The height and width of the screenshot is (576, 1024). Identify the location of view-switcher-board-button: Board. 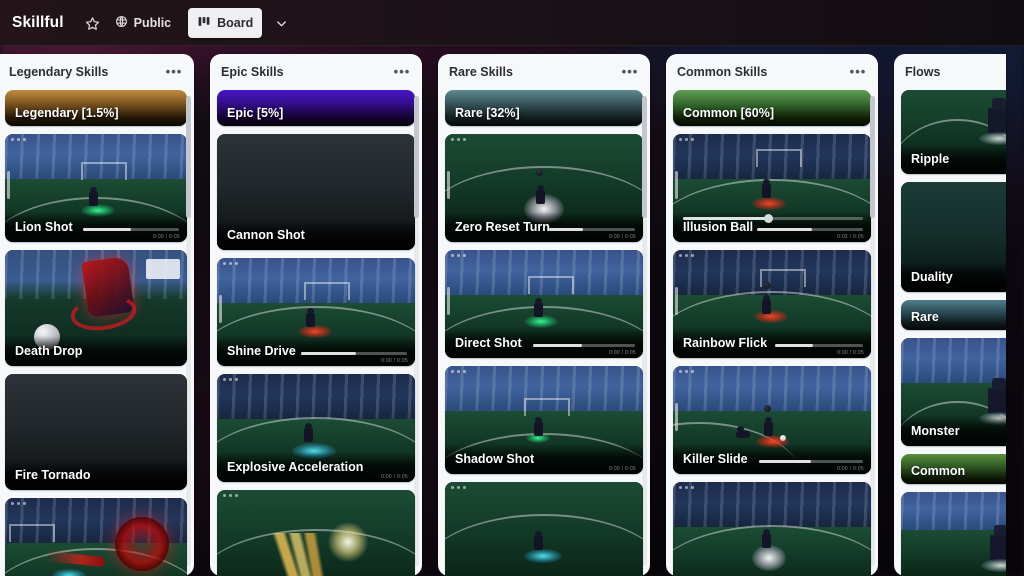
(225, 23).